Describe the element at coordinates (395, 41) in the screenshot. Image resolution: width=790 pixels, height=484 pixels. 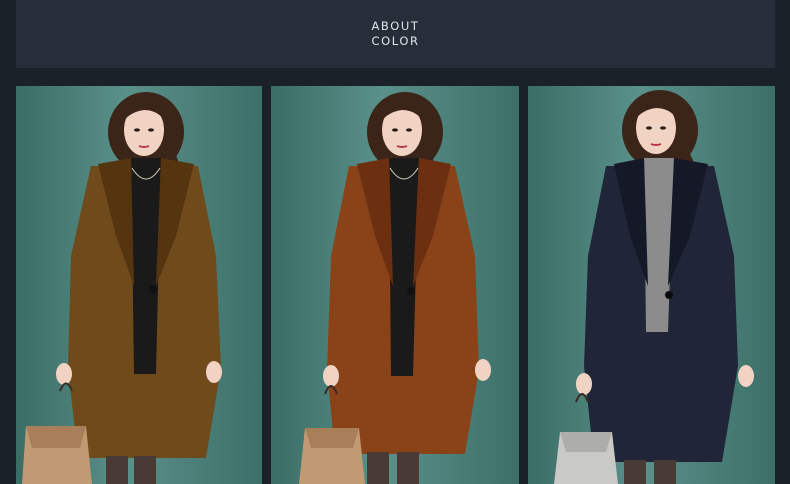
I see `header-title-line-2: COLOR` at that location.